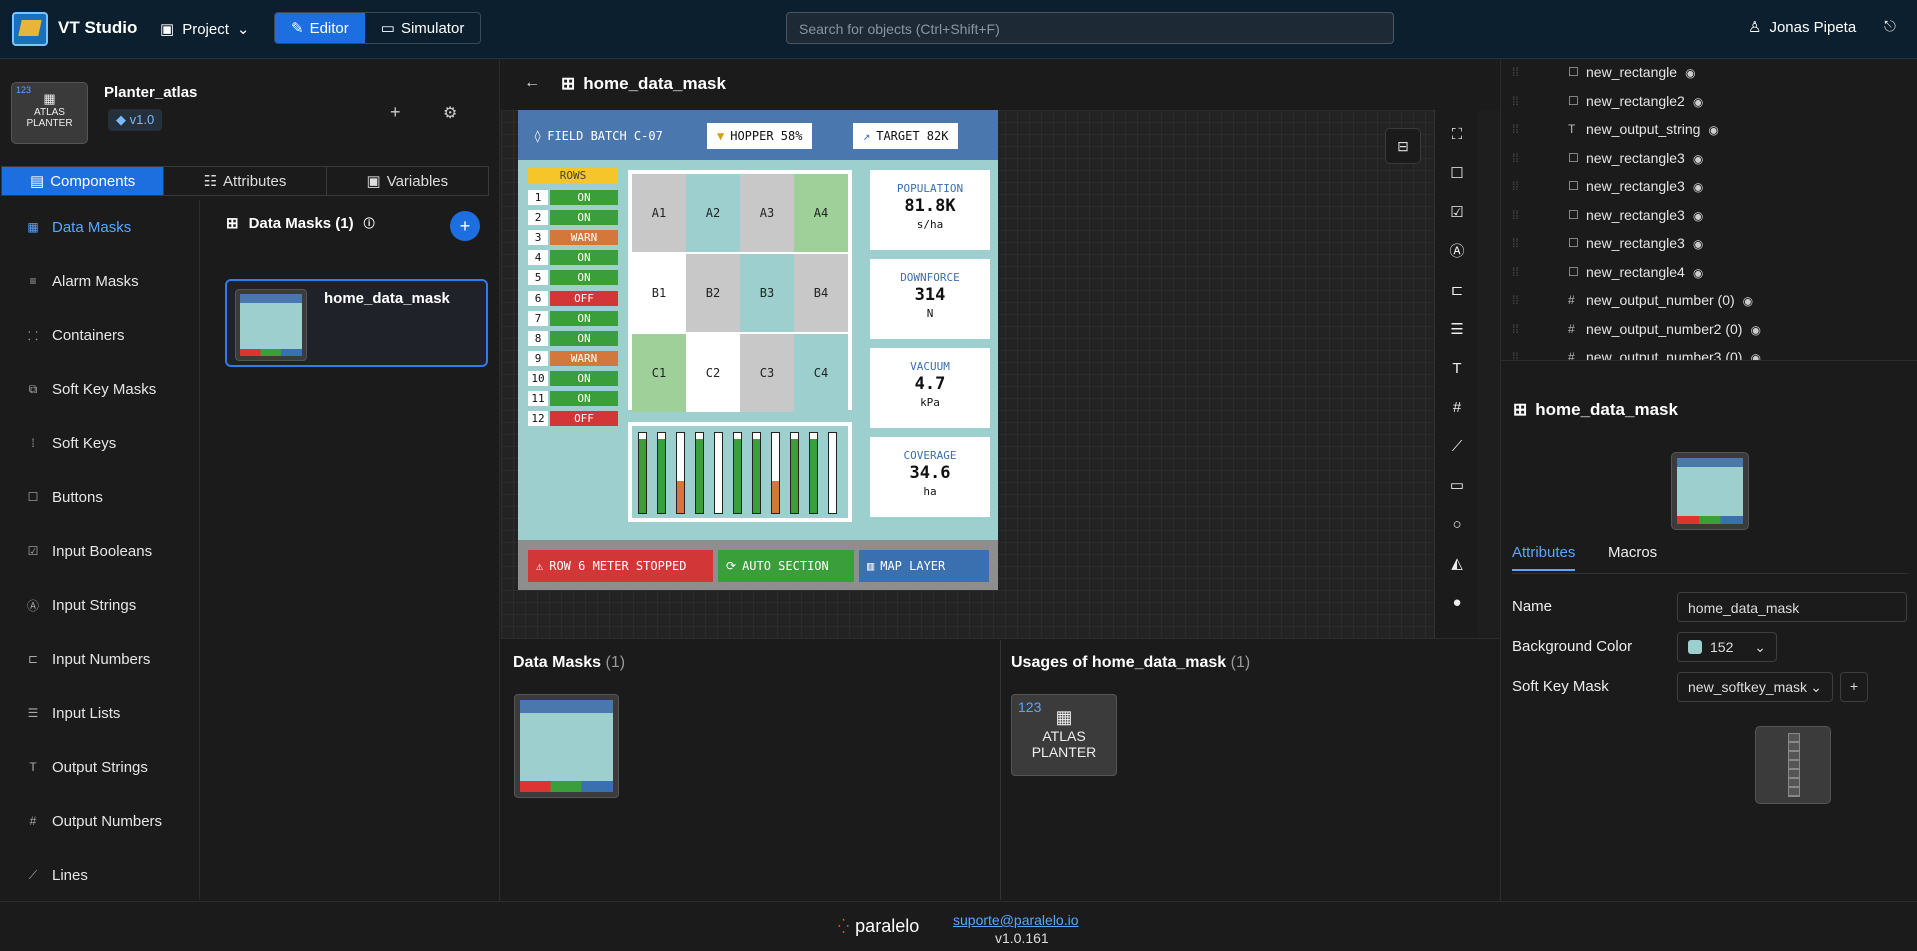 The width and height of the screenshot is (1917, 951). Describe the element at coordinates (1457, 525) in the screenshot. I see `ellipse-tool-icon: ○` at that location.